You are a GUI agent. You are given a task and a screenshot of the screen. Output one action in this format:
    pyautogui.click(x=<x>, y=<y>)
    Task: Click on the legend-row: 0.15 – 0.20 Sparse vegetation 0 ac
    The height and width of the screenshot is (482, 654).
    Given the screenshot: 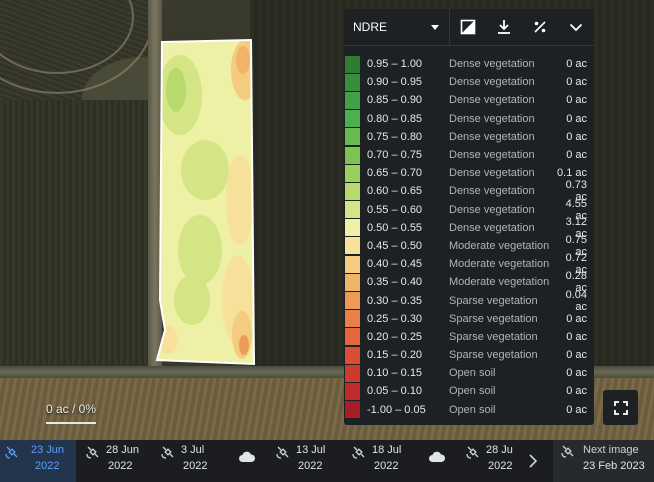 What is the action you would take?
    pyautogui.click(x=469, y=355)
    